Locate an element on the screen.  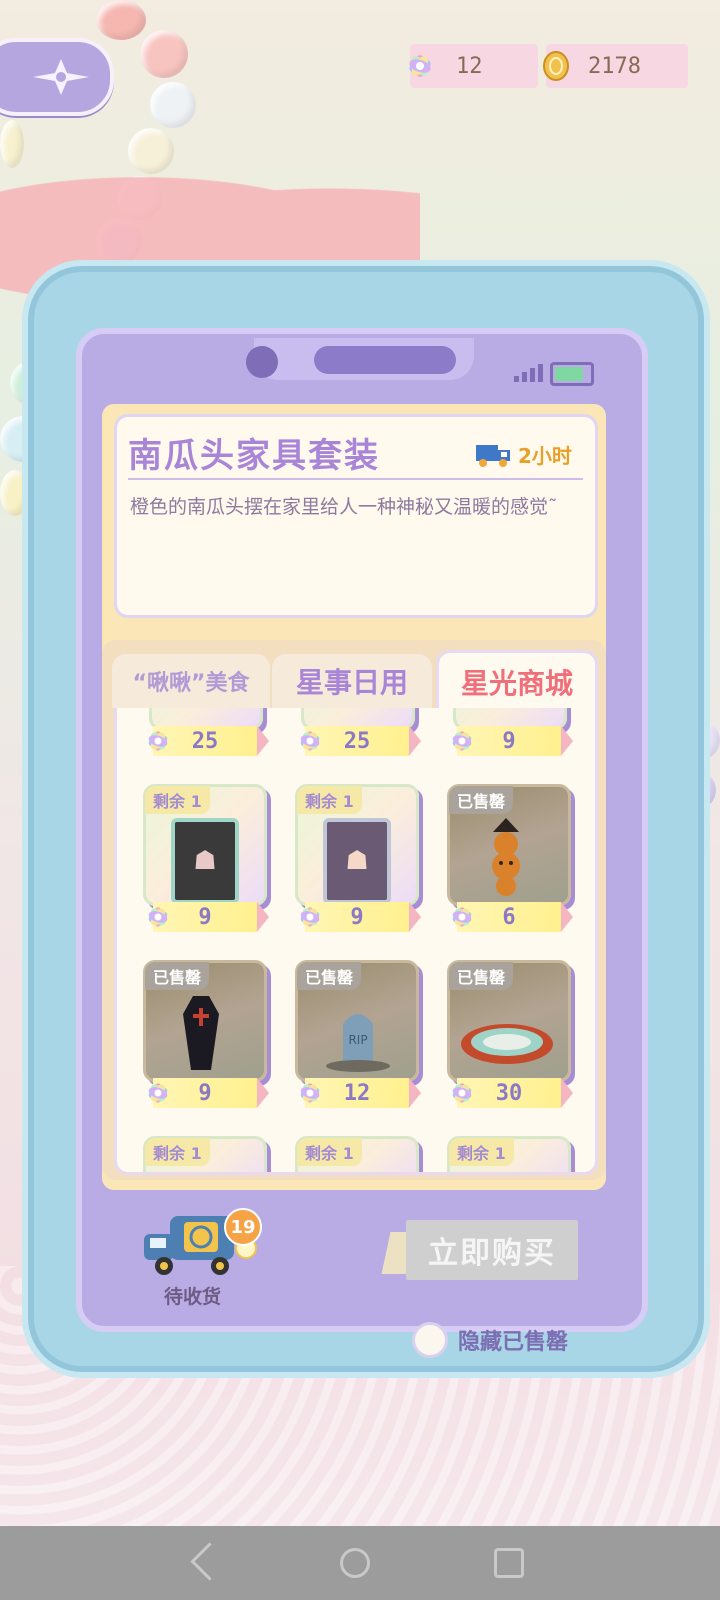
list-item: 已售罄 30 is located at coordinates (510, 1035).